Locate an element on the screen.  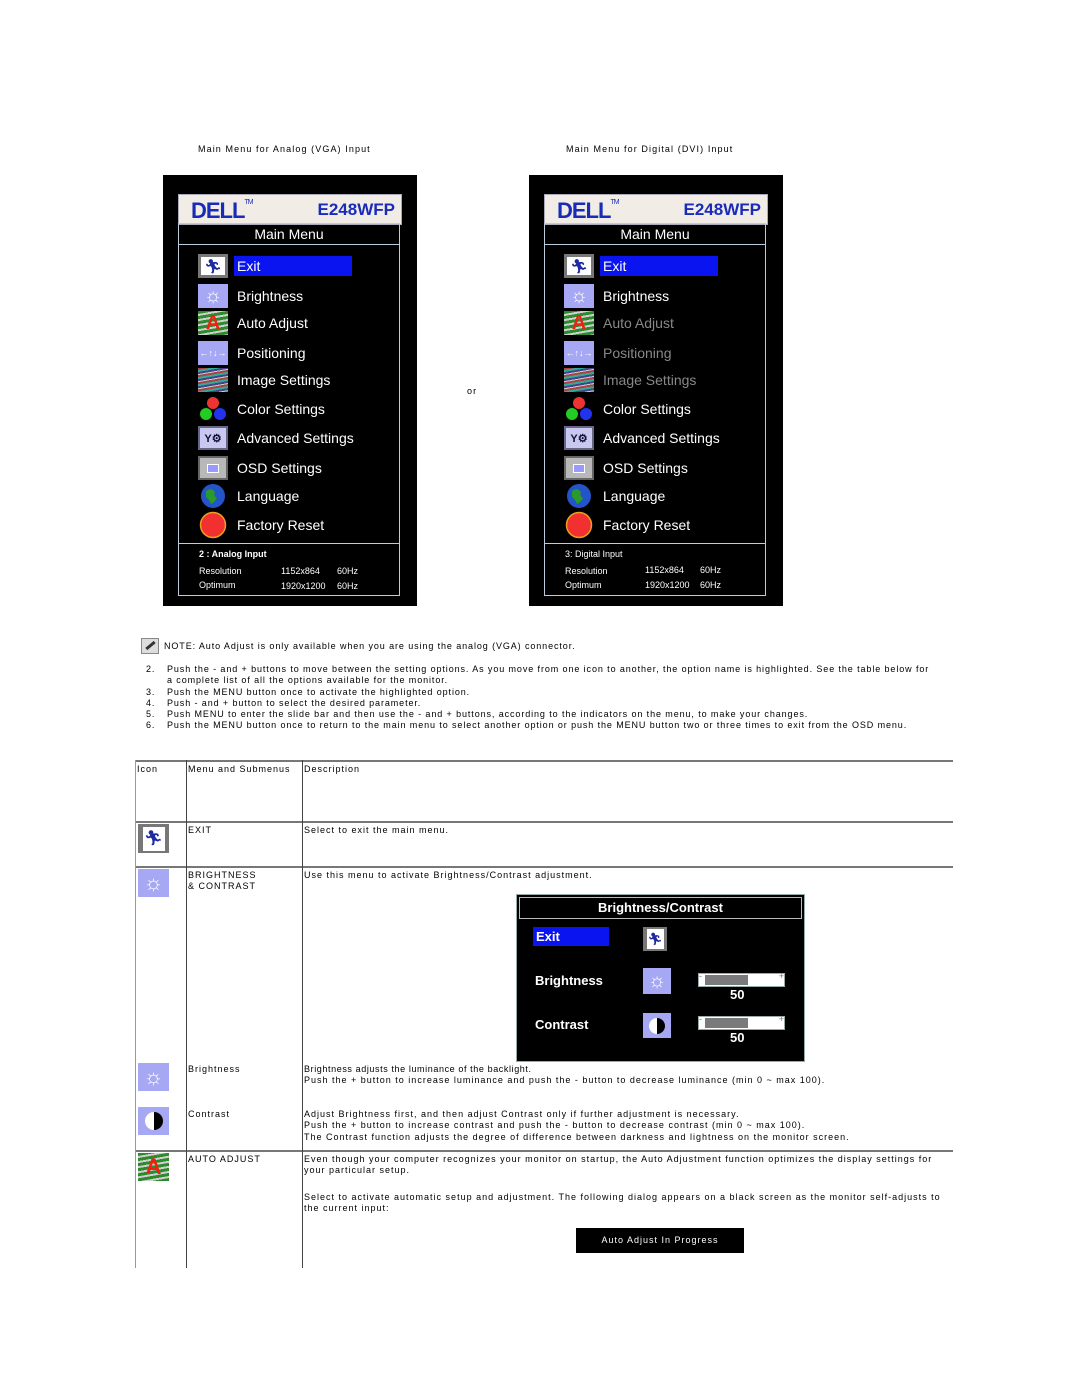
table-top-border is located at coordinates (544, 761).